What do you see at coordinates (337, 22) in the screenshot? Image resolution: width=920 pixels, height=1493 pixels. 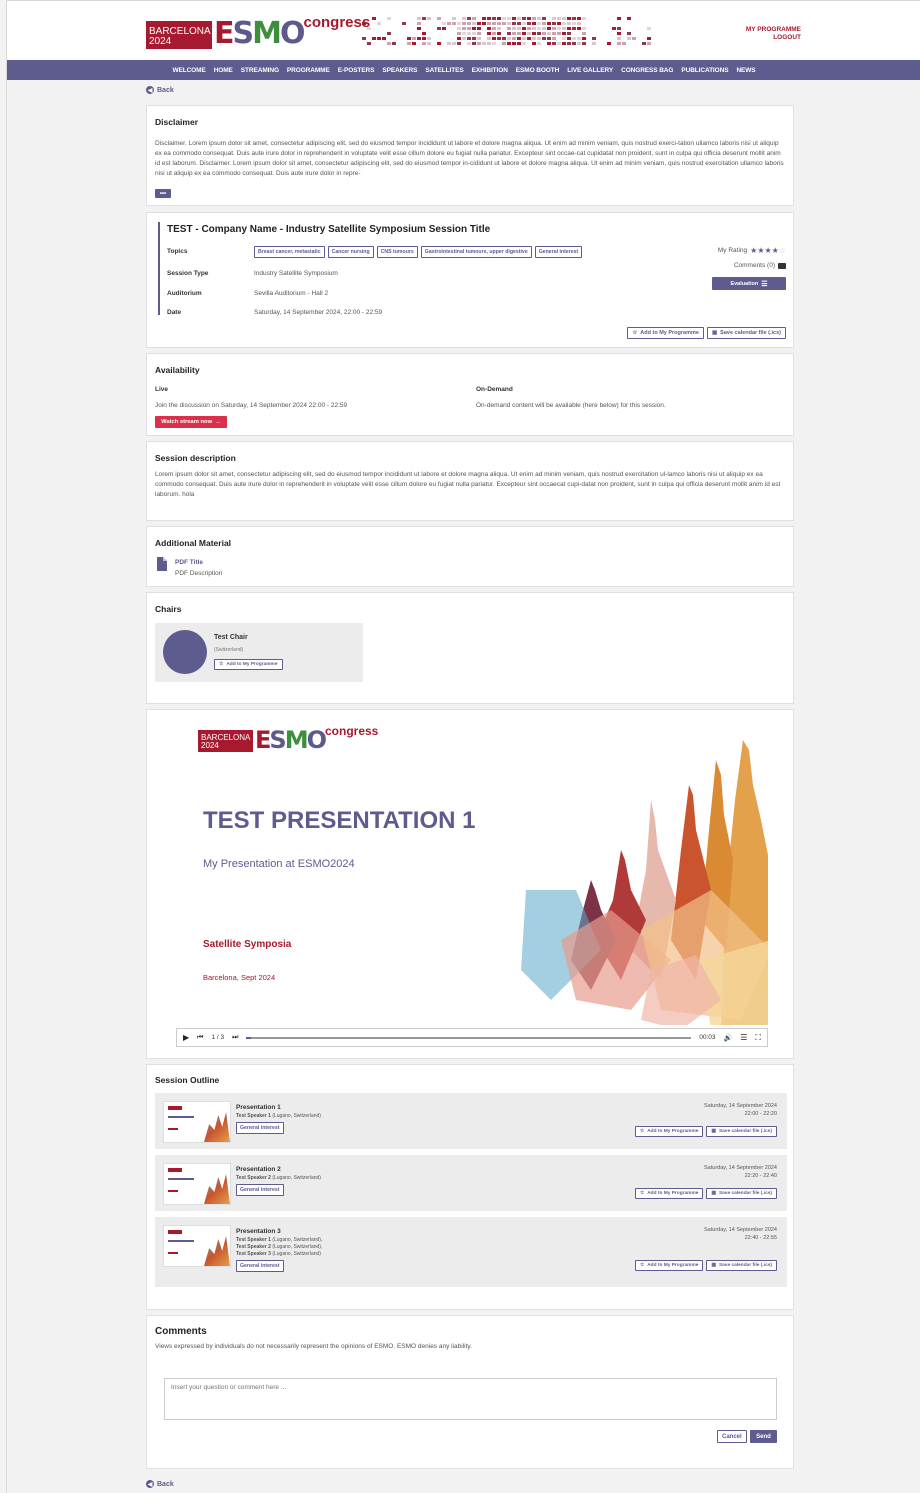 I see `logo-suffix: congress` at bounding box center [337, 22].